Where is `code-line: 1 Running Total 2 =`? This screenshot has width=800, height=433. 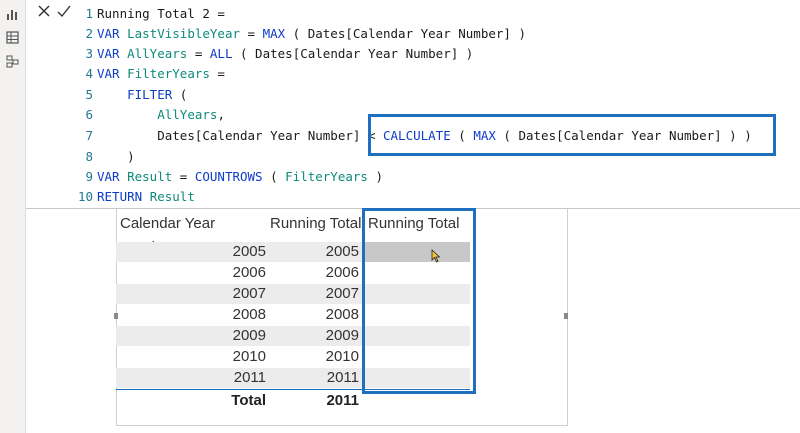
code-line: 1 Running Total 2 = is located at coordinates (151, 14).